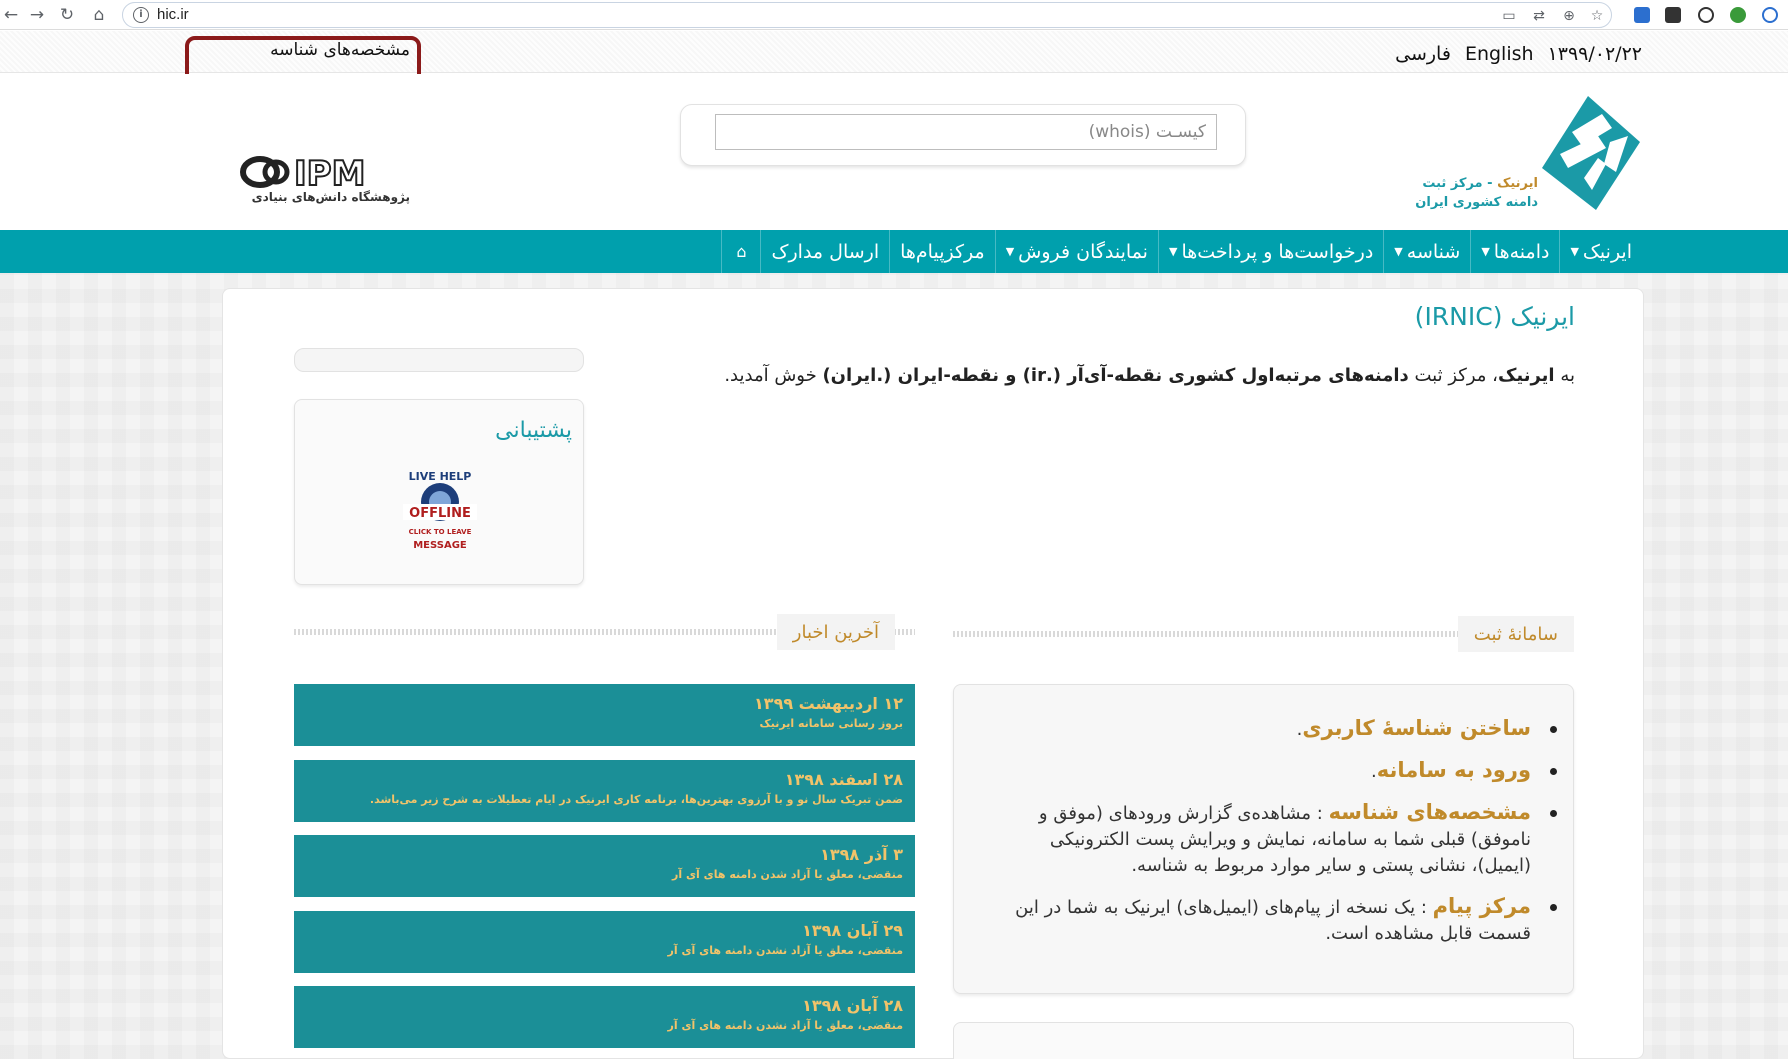 This screenshot has height=1059, width=1788. Describe the element at coordinates (852, 1005) in the screenshot. I see `news-date: ۲۸ آبان ۱۳۹۸` at that location.